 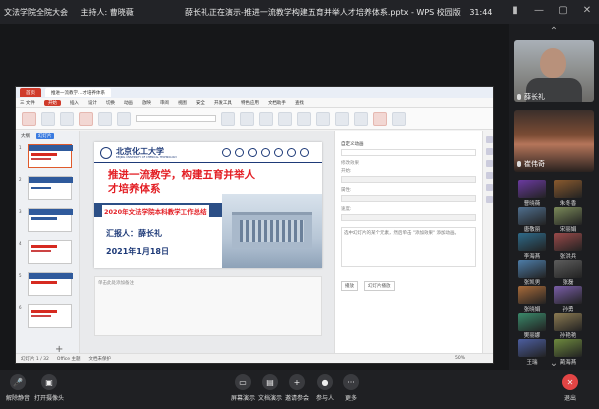 I want to click on layout-icon, so click(x=124, y=118).